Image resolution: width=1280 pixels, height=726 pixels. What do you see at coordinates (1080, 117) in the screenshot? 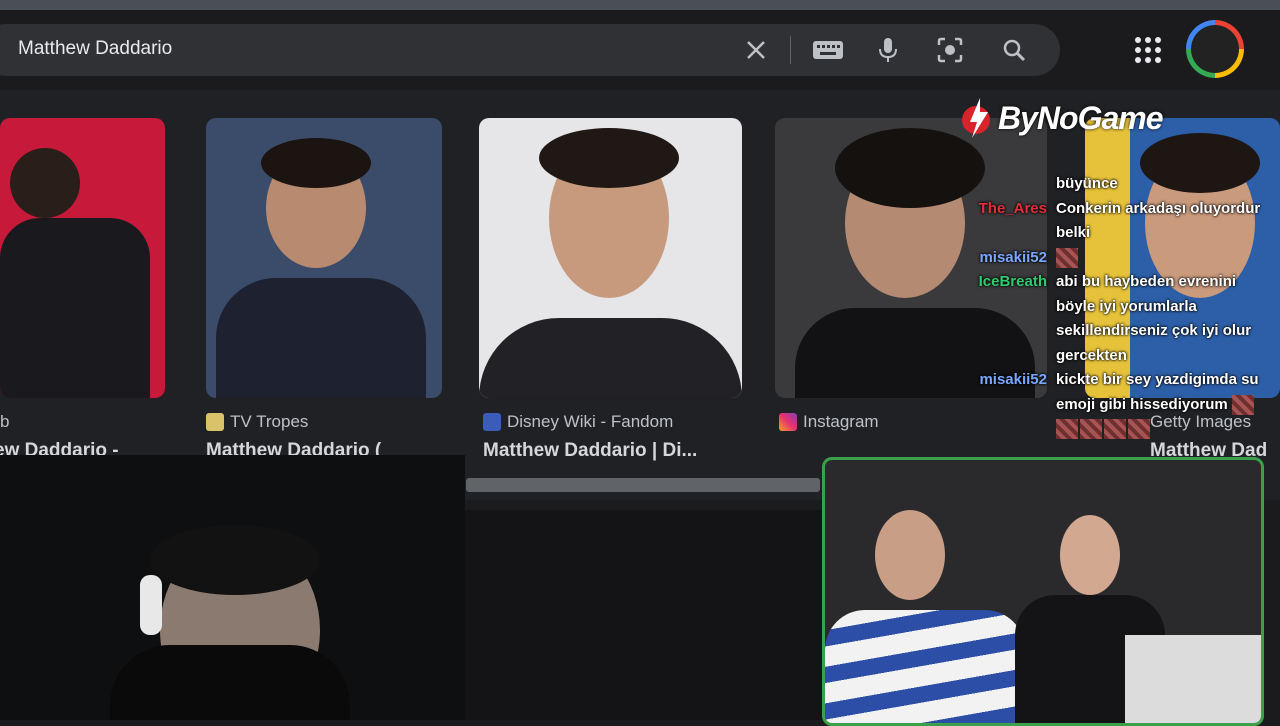
I see `logo-text: ByNoGame` at bounding box center [1080, 117].